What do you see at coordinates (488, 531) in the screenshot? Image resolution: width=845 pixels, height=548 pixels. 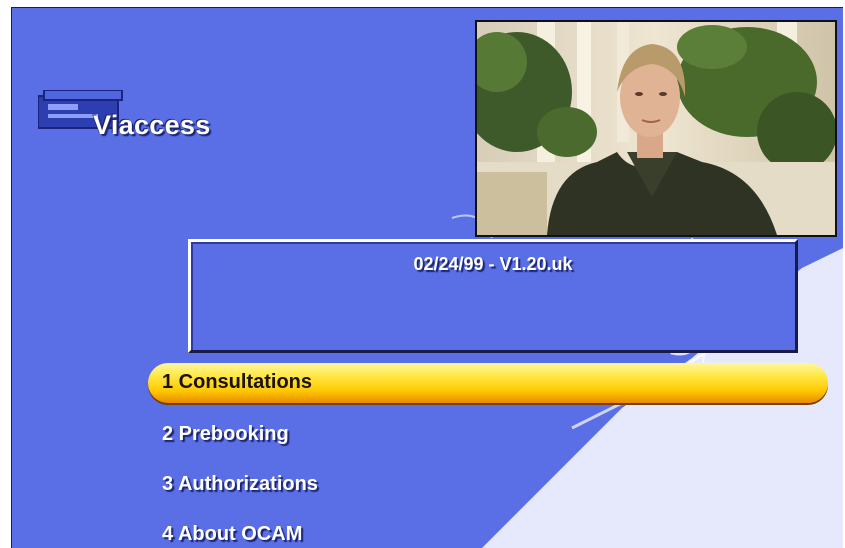 I see `menu-item-about-ocam: 4 About OCAM` at bounding box center [488, 531].